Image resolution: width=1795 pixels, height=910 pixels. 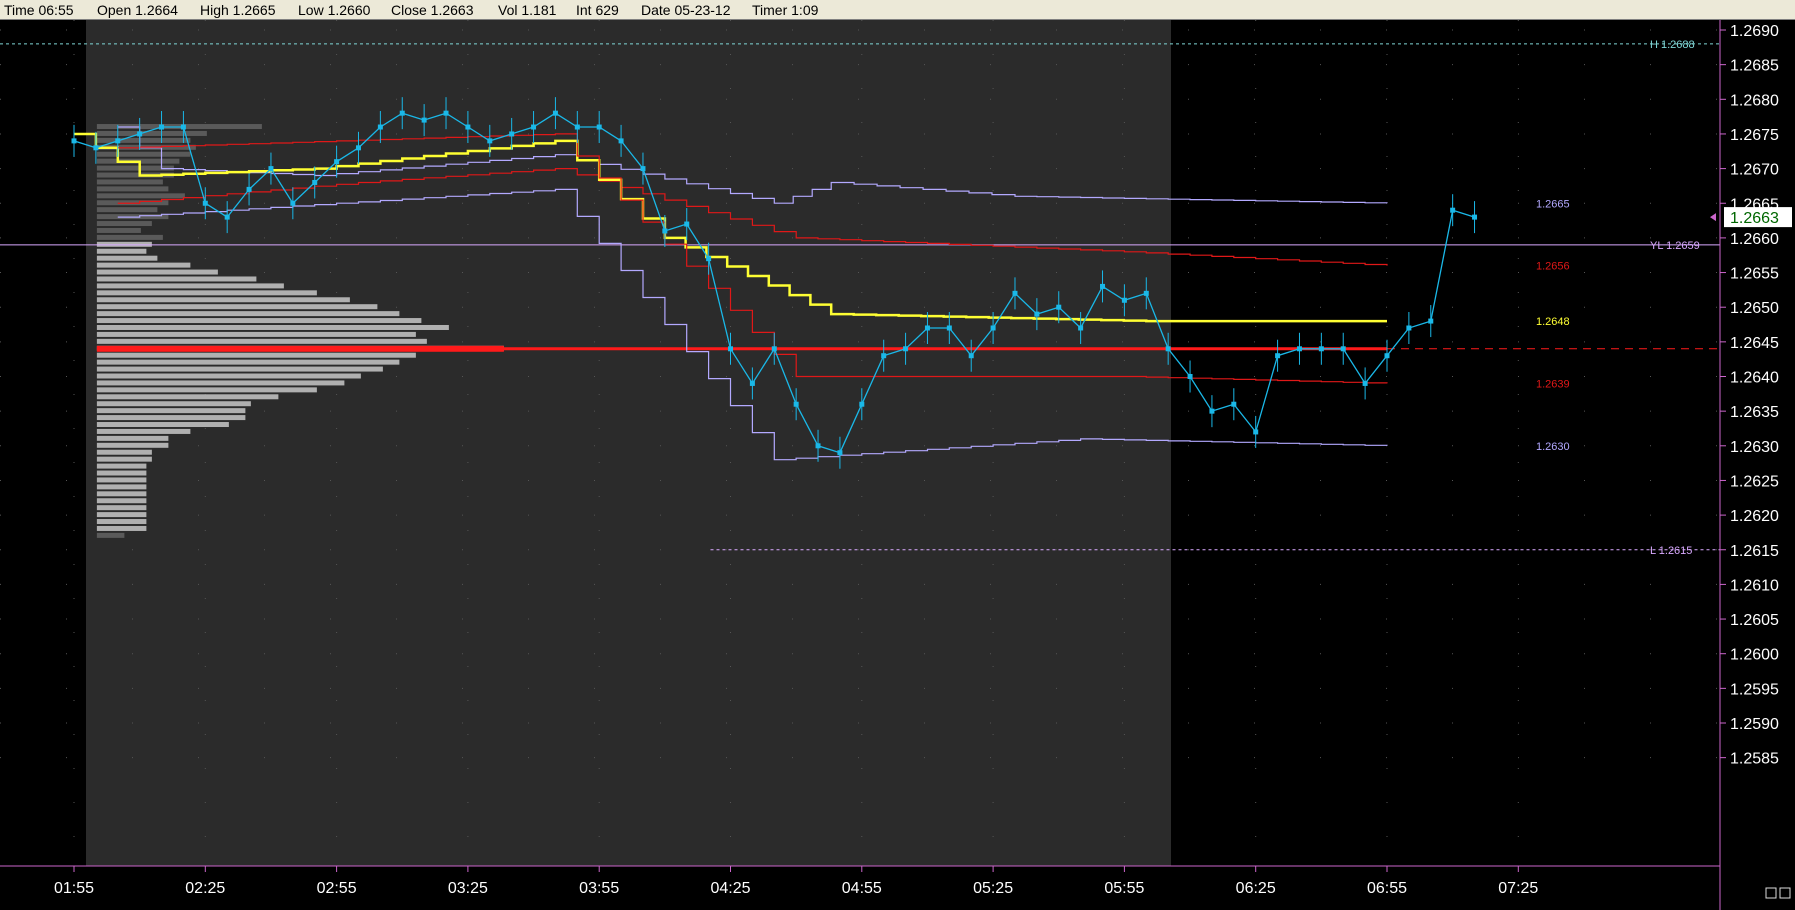 What do you see at coordinates (1754, 274) in the screenshot?
I see `y-tick-label: 1.2655` at bounding box center [1754, 274].